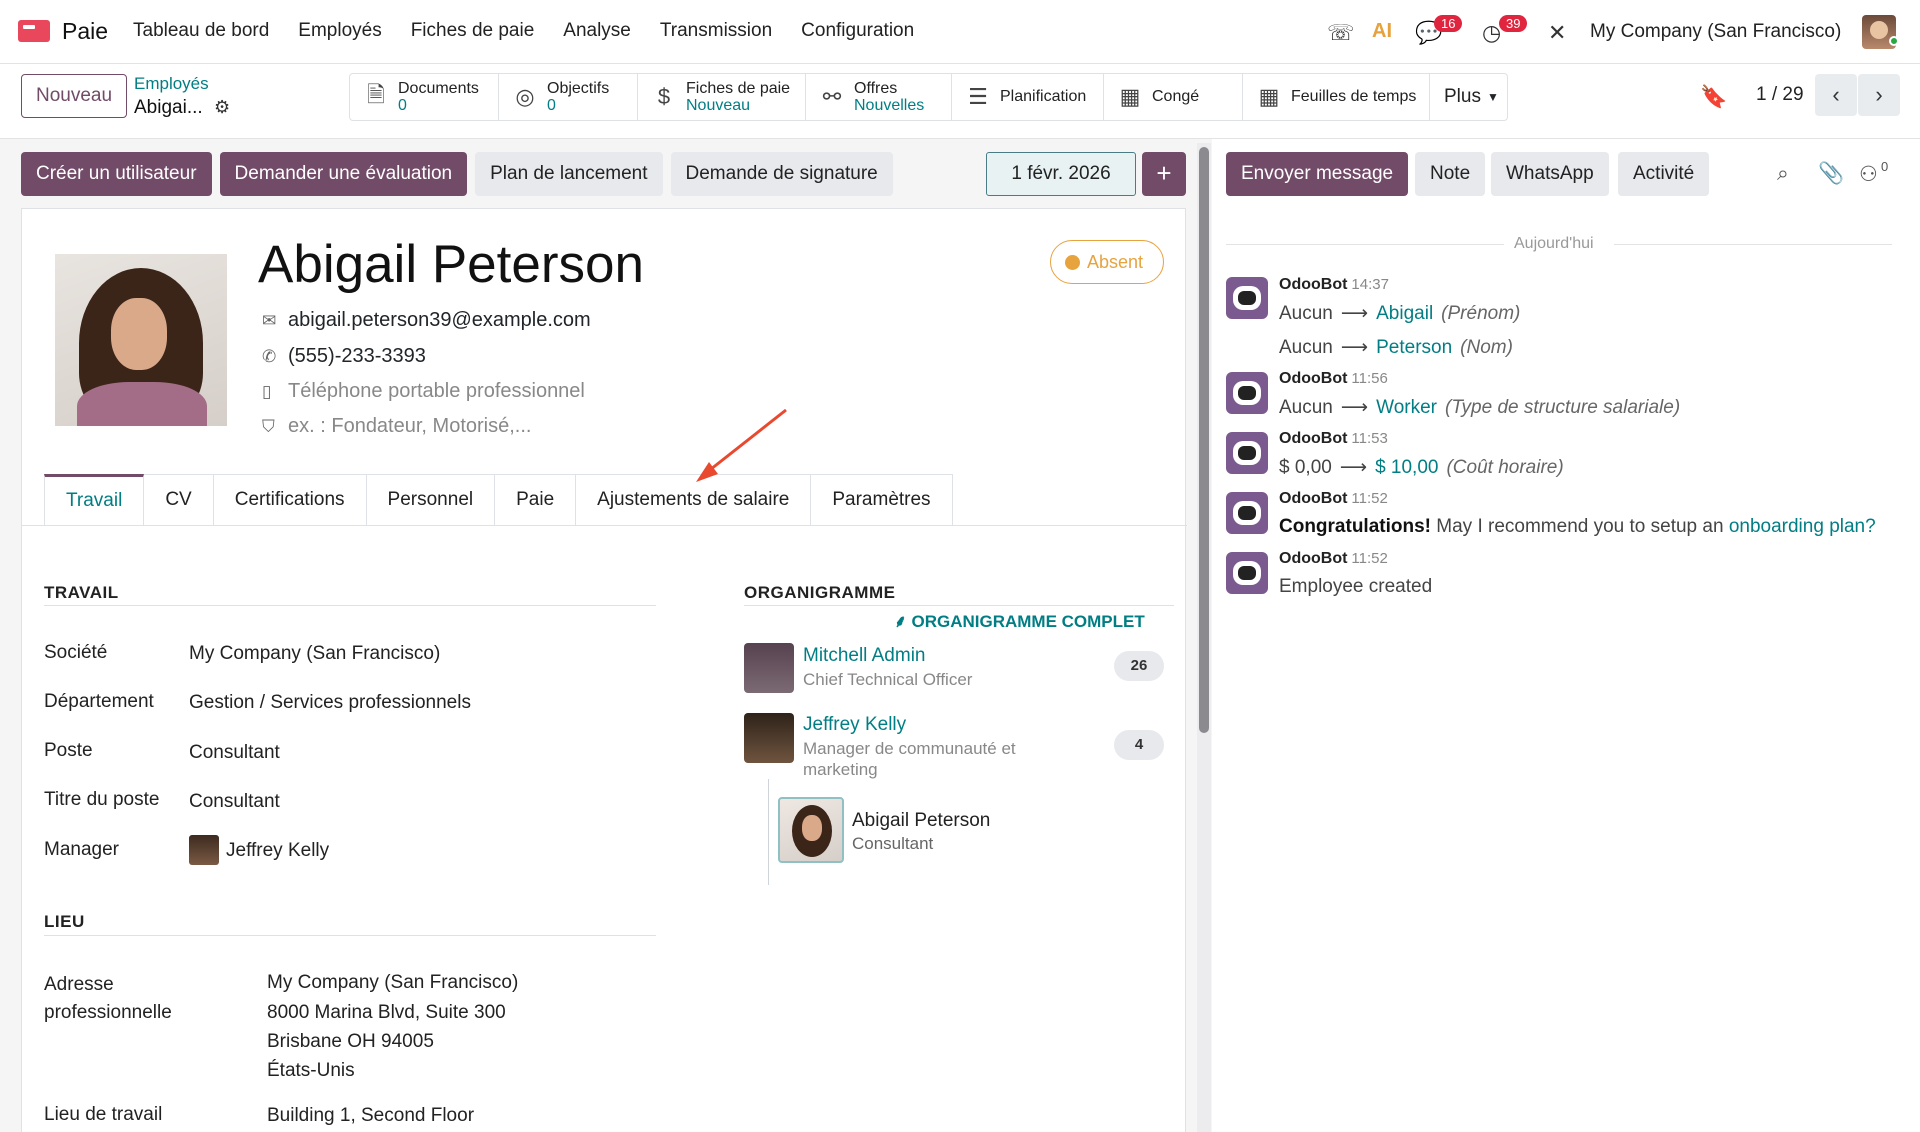  What do you see at coordinates (141, 340) in the screenshot?
I see `employee-photo` at bounding box center [141, 340].